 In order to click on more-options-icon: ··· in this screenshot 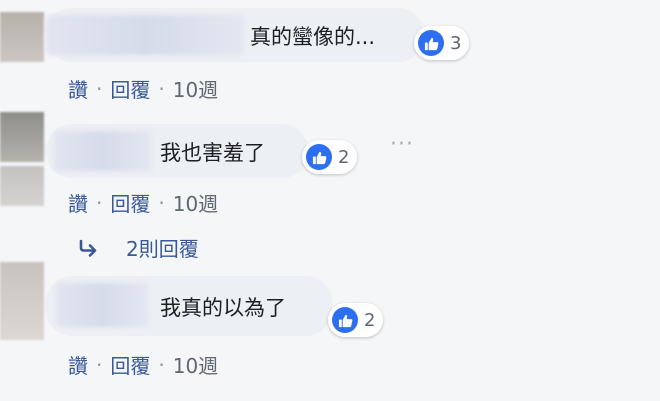, I will do `click(402, 144)`.